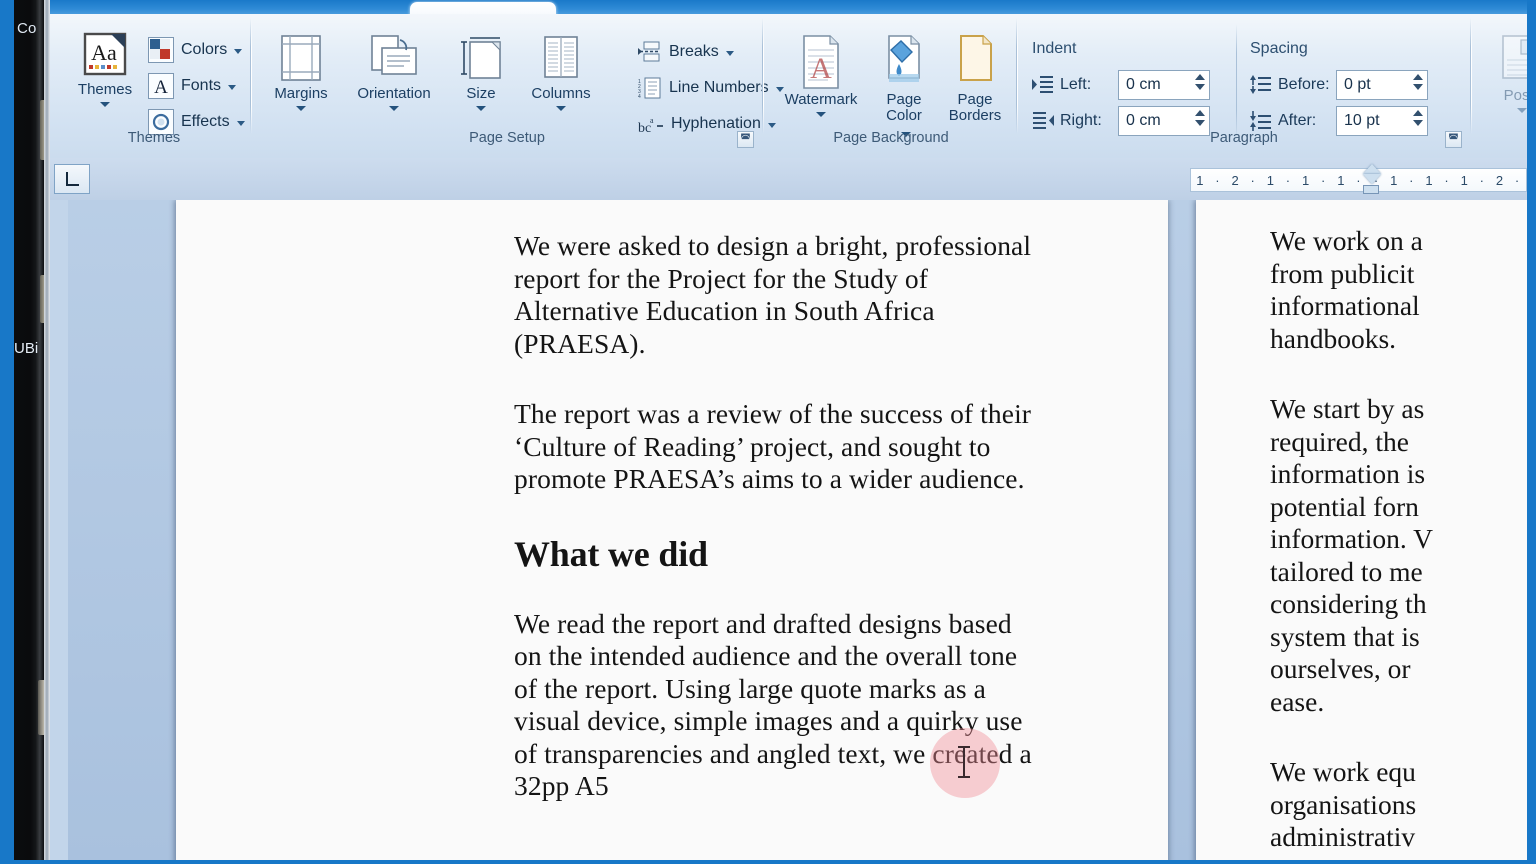 This screenshot has height=864, width=1536. Describe the element at coordinates (1522, 110) in the screenshot. I see `position-dropdown-arrow` at that location.